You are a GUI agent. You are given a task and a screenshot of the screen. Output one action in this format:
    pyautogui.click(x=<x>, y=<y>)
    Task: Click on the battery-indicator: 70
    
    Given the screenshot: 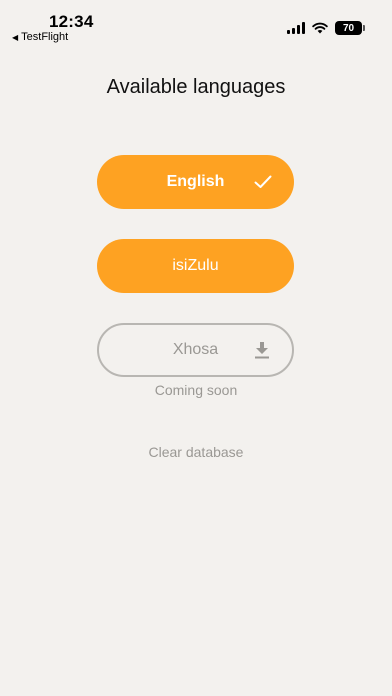 What is the action you would take?
    pyautogui.click(x=350, y=28)
    